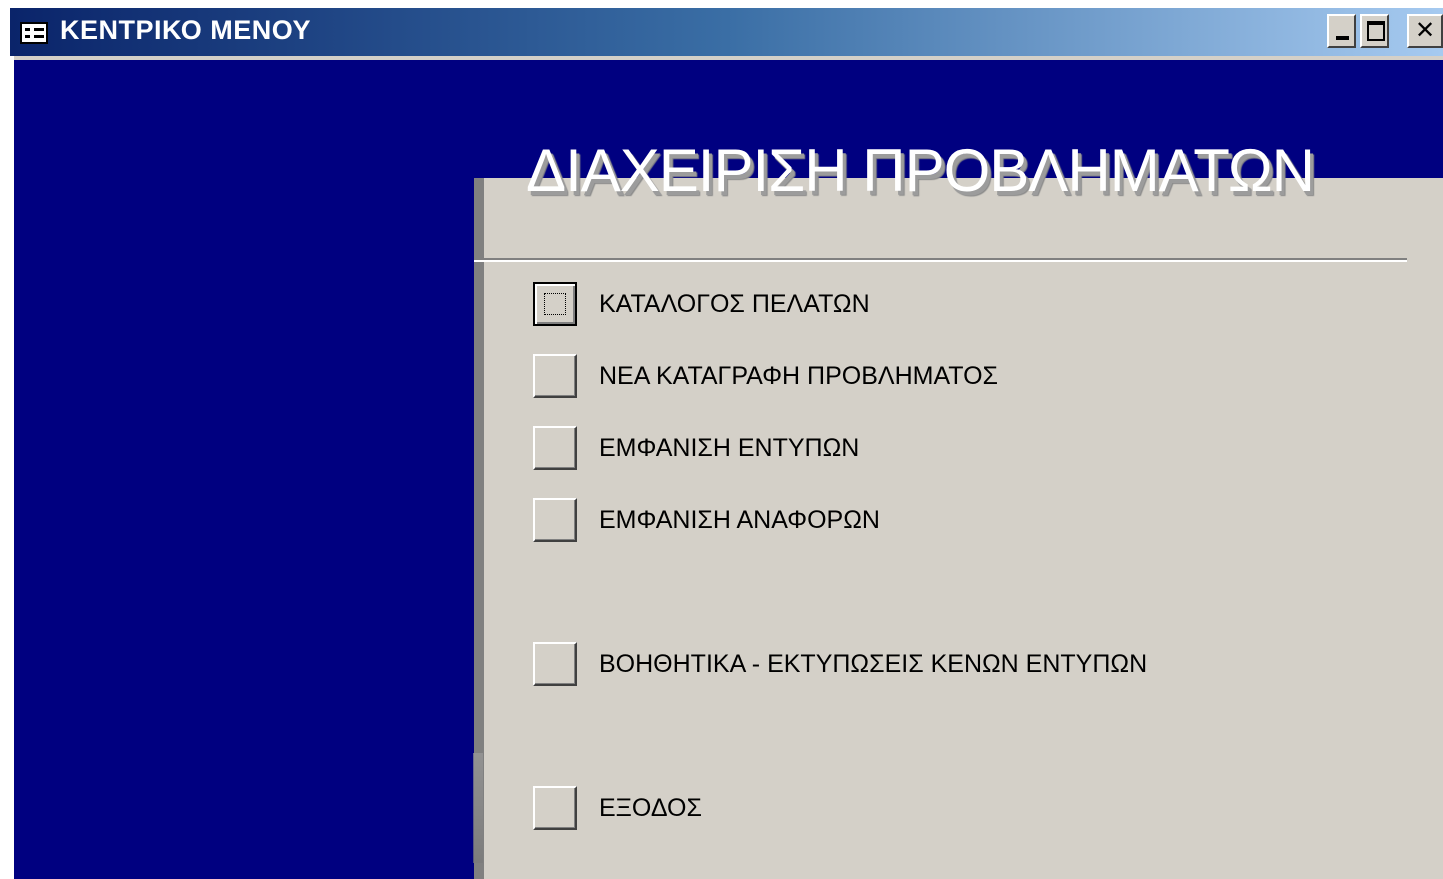 The width and height of the screenshot is (1443, 879). I want to click on title-bar: ΚΕΝΤΡΙΚΟ ΜΕΝΟΥ, so click(726, 32).